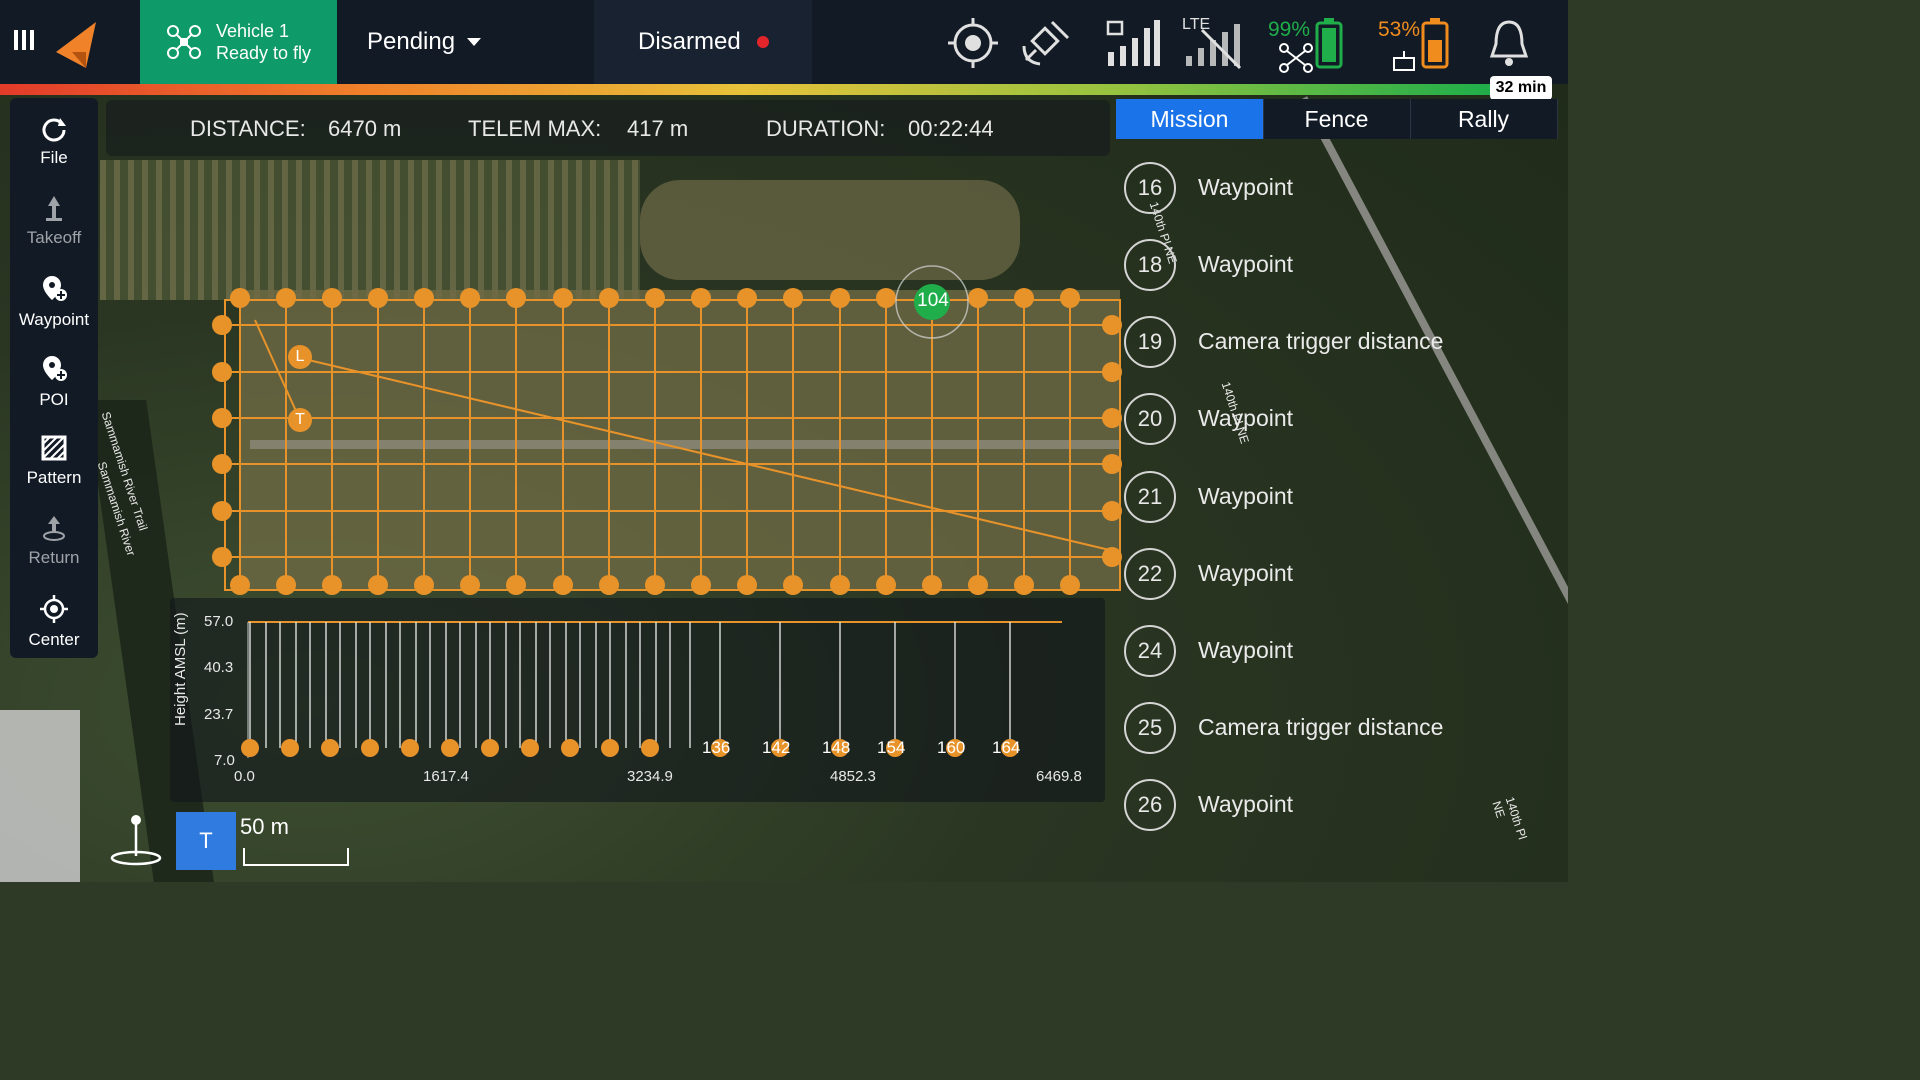 This screenshot has width=1920, height=1080. What do you see at coordinates (1150, 419) in the screenshot?
I see `mission-item-number: 20` at bounding box center [1150, 419].